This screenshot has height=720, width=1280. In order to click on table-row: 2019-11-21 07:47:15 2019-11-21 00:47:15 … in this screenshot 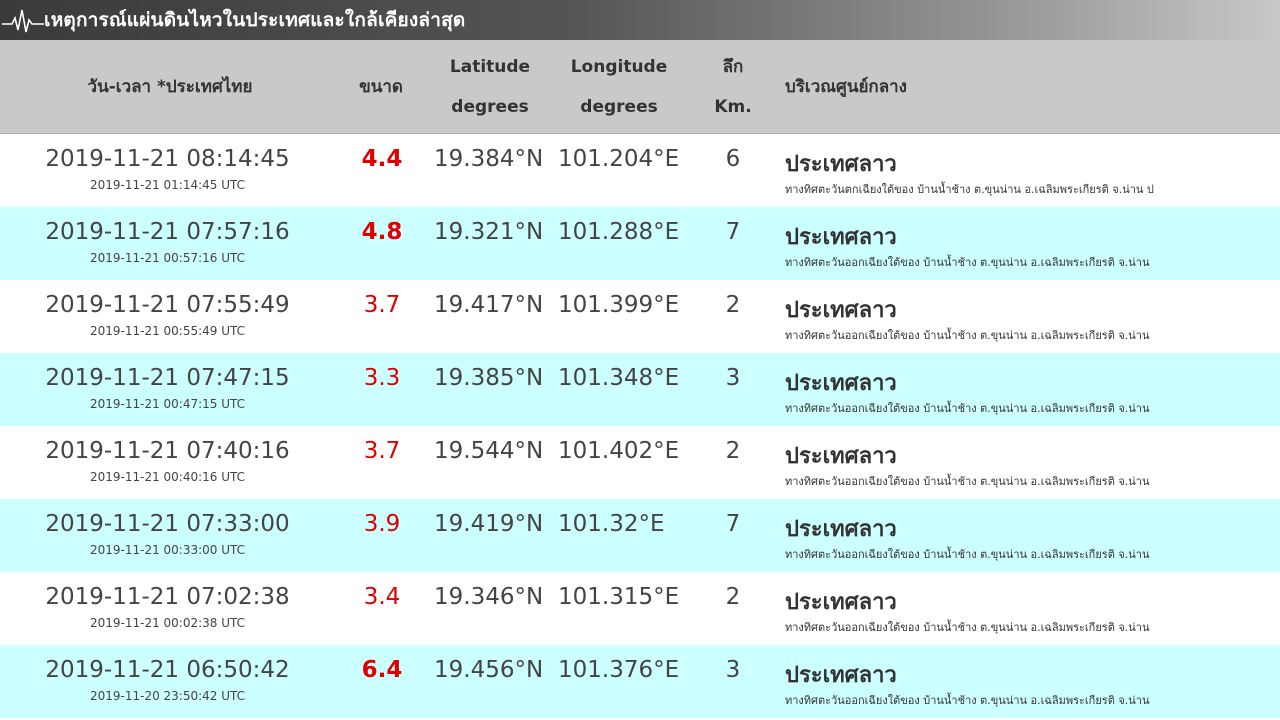, I will do `click(640, 389)`.